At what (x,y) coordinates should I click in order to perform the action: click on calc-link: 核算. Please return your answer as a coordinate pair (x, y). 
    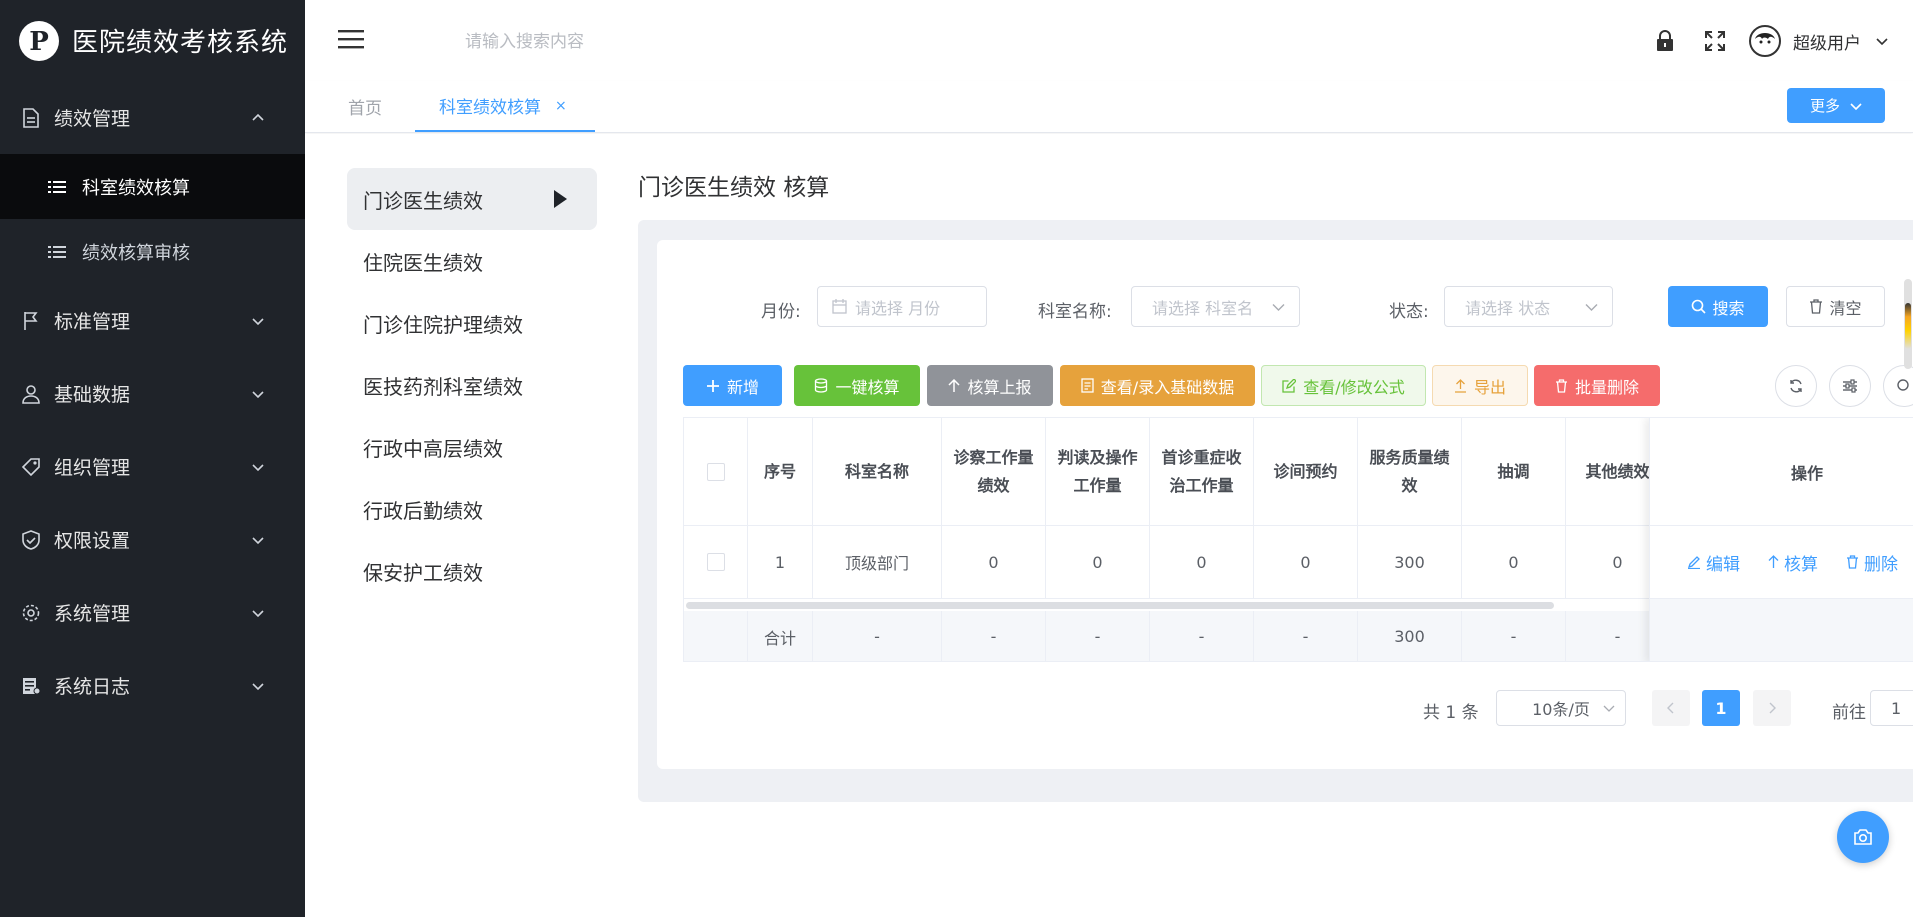
    Looking at the image, I should click on (1800, 562).